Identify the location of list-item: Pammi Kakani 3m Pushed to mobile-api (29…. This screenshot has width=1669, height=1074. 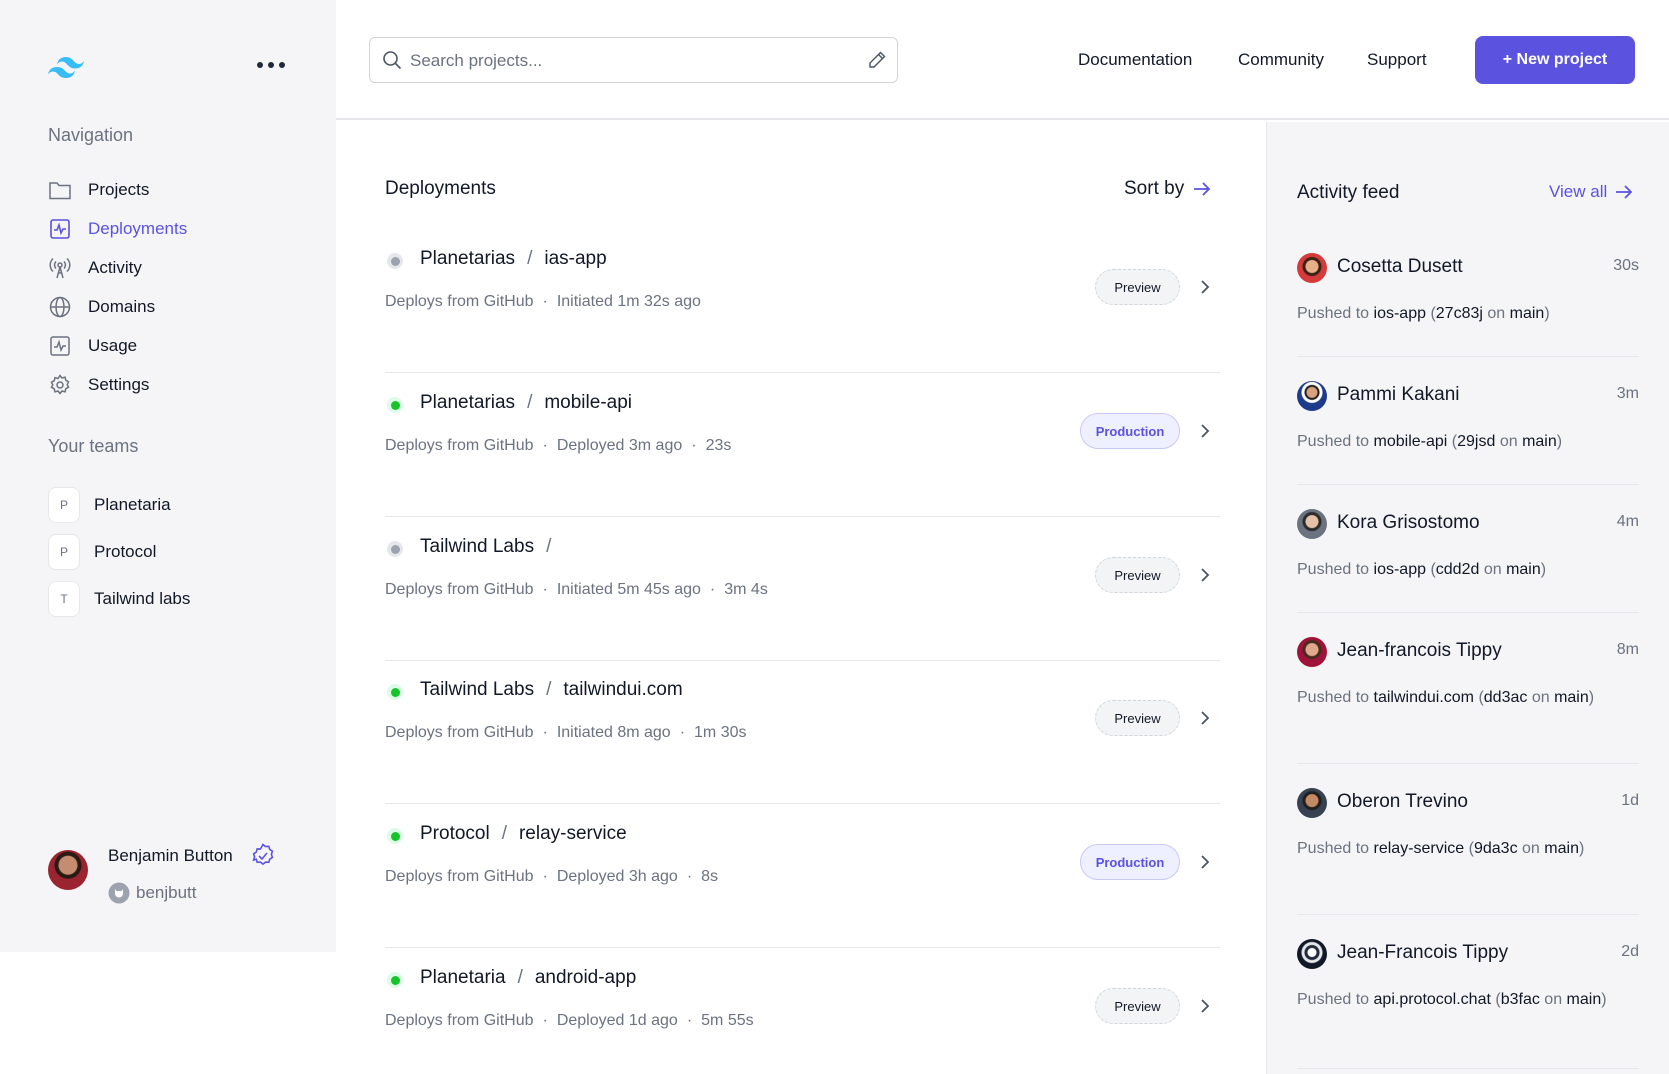
(1468, 433).